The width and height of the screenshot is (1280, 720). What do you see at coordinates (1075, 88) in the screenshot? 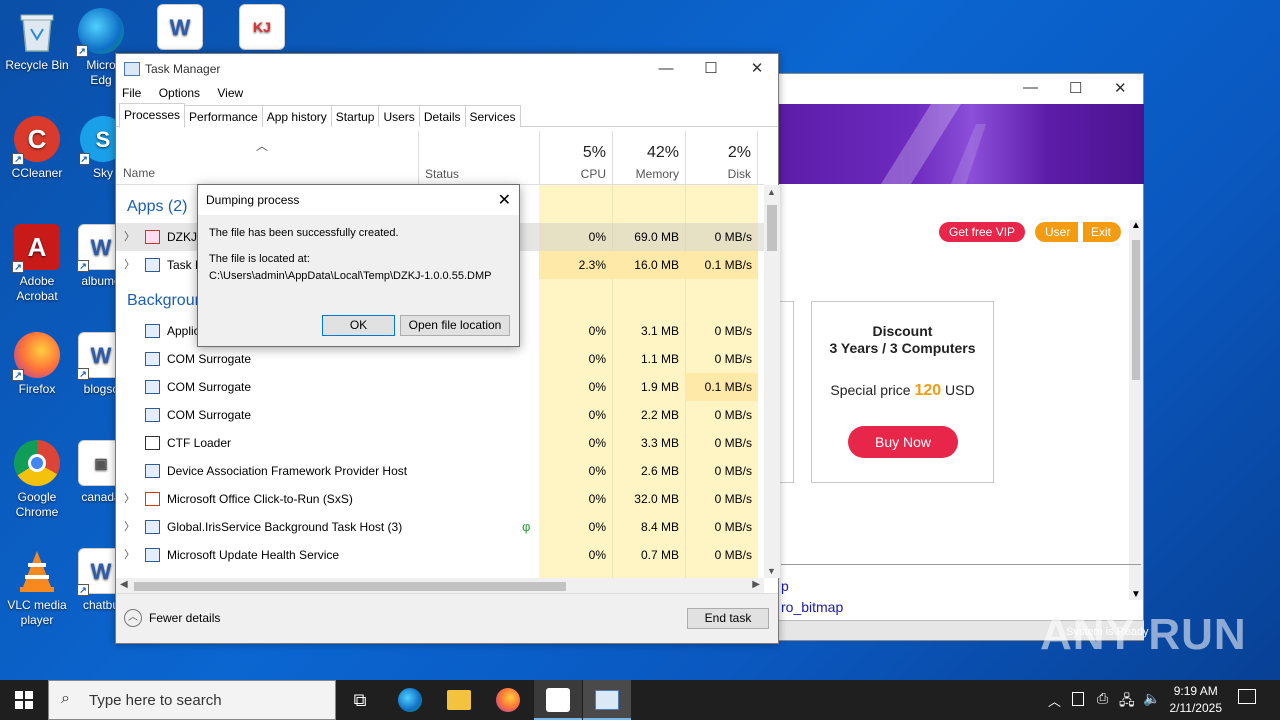
I see `maximize-icon: ☐` at bounding box center [1075, 88].